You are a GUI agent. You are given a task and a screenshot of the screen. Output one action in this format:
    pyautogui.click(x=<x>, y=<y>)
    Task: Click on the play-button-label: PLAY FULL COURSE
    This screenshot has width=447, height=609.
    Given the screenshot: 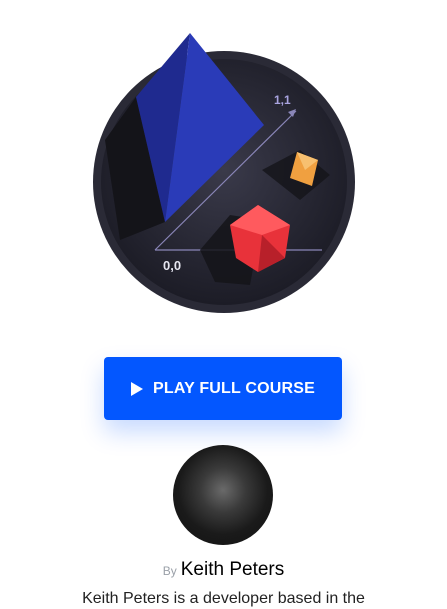 What is the action you would take?
    pyautogui.click(x=234, y=388)
    